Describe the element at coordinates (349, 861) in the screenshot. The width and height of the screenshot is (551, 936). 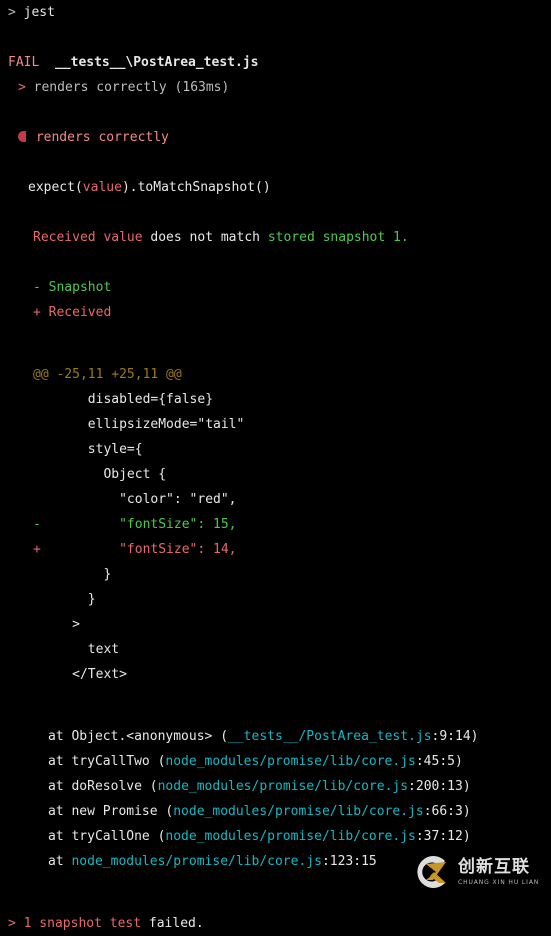
I see `stack-location: :123:15` at that location.